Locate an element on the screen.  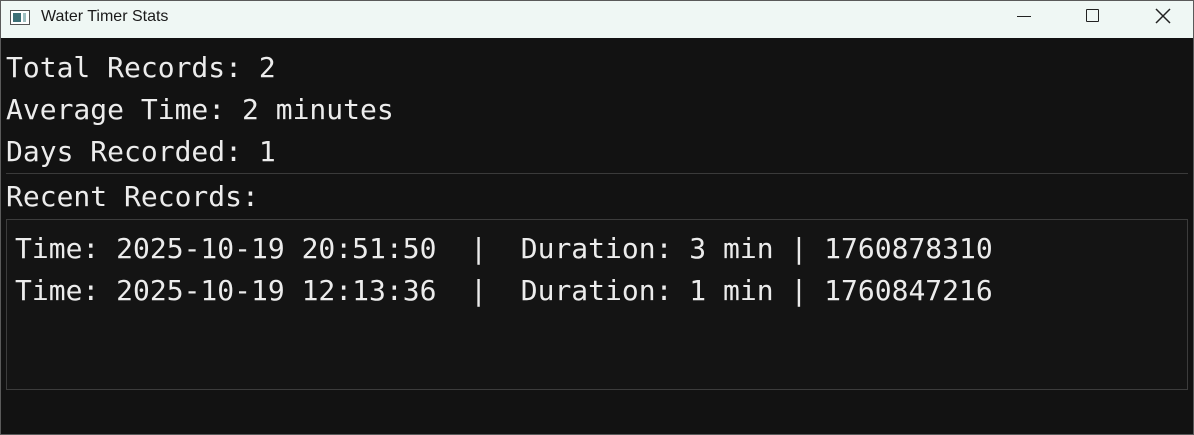
days-recorded-label: Days Recorded: 1 is located at coordinates (141, 151).